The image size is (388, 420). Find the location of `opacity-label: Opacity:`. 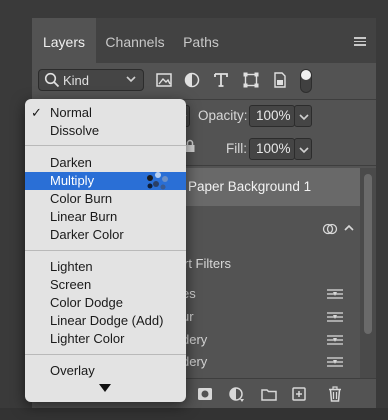

opacity-label: Opacity: is located at coordinates (223, 115).